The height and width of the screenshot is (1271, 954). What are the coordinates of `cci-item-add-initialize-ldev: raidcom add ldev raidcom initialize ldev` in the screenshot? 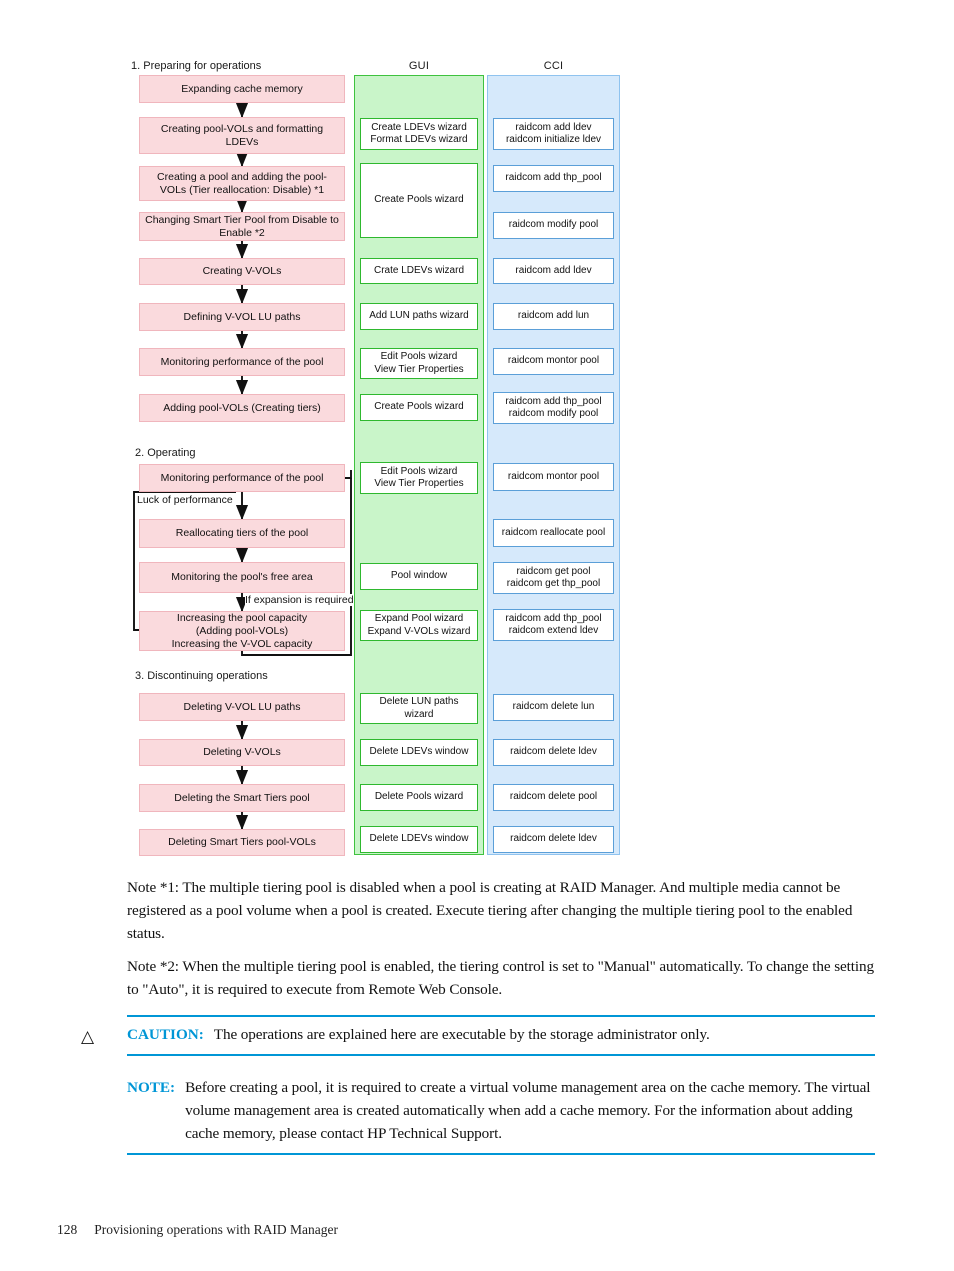 It's located at (553, 134).